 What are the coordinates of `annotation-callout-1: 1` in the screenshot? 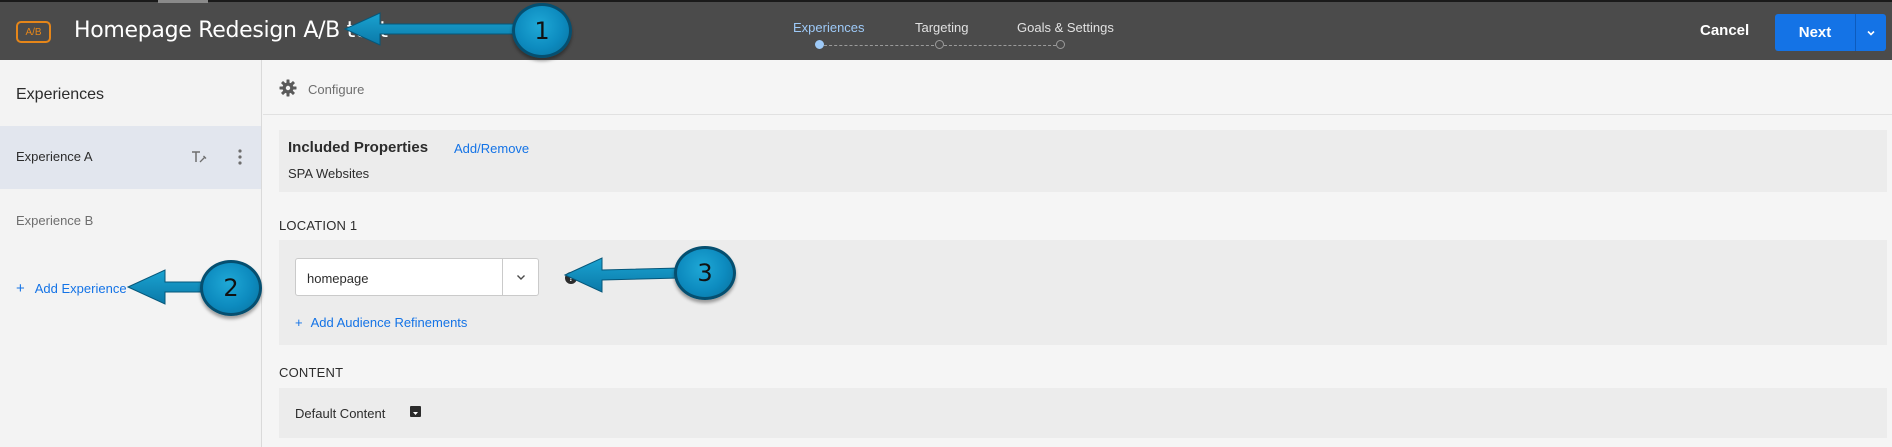 It's located at (542, 30).